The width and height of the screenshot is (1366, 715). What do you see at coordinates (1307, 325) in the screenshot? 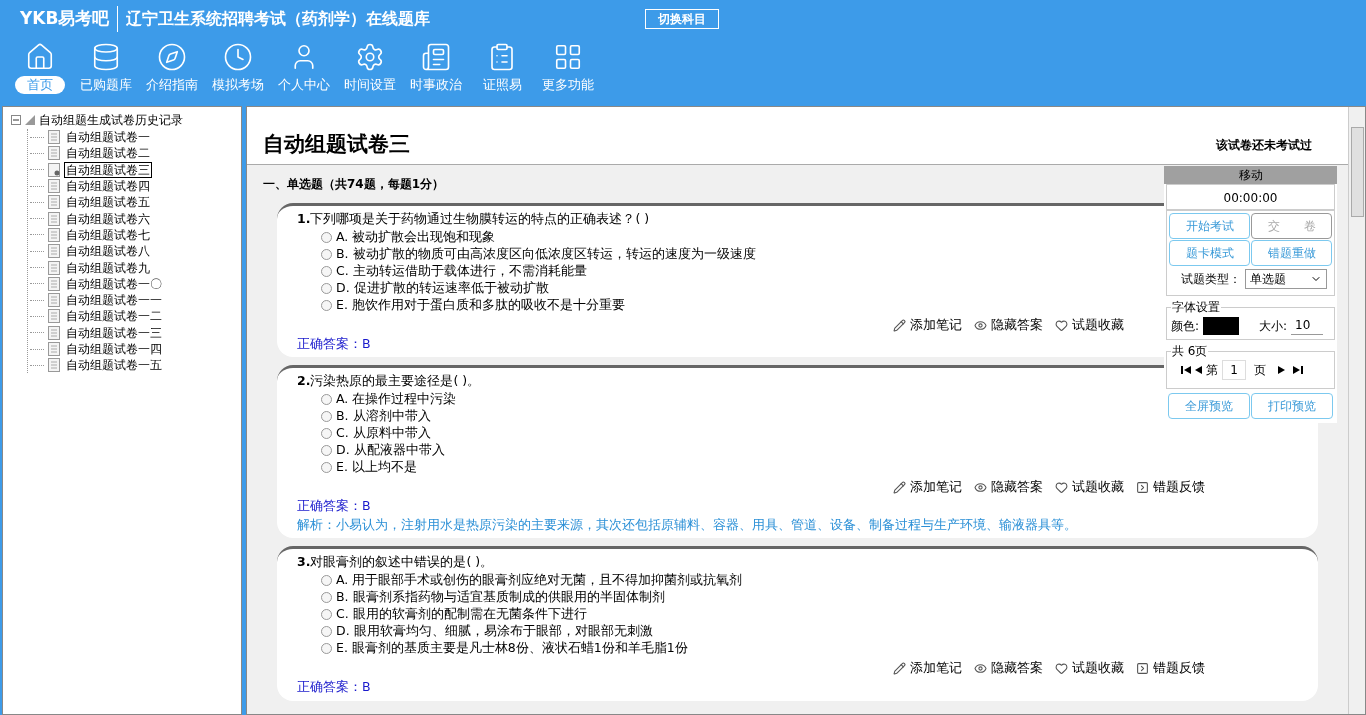
I see `size-field: 10` at bounding box center [1307, 325].